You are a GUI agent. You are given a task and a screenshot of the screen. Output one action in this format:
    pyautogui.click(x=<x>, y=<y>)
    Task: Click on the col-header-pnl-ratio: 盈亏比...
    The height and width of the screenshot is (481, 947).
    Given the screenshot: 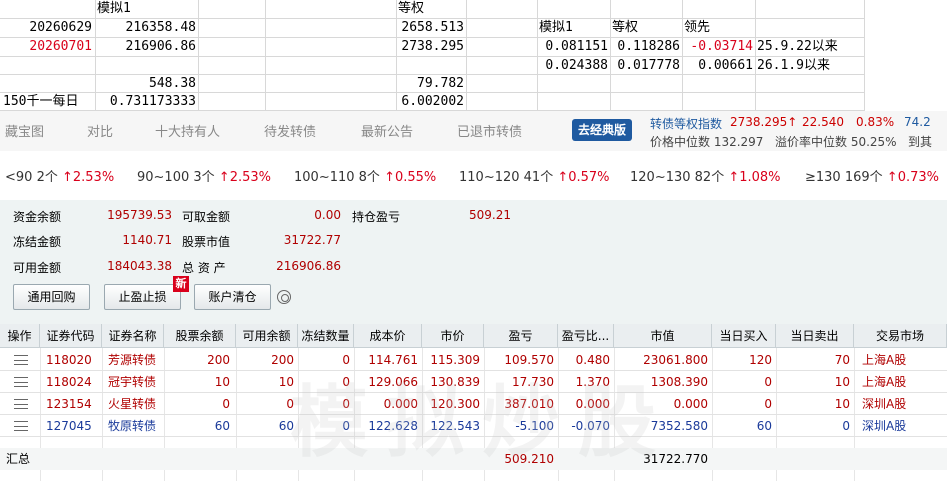 What is the action you would take?
    pyautogui.click(x=586, y=336)
    